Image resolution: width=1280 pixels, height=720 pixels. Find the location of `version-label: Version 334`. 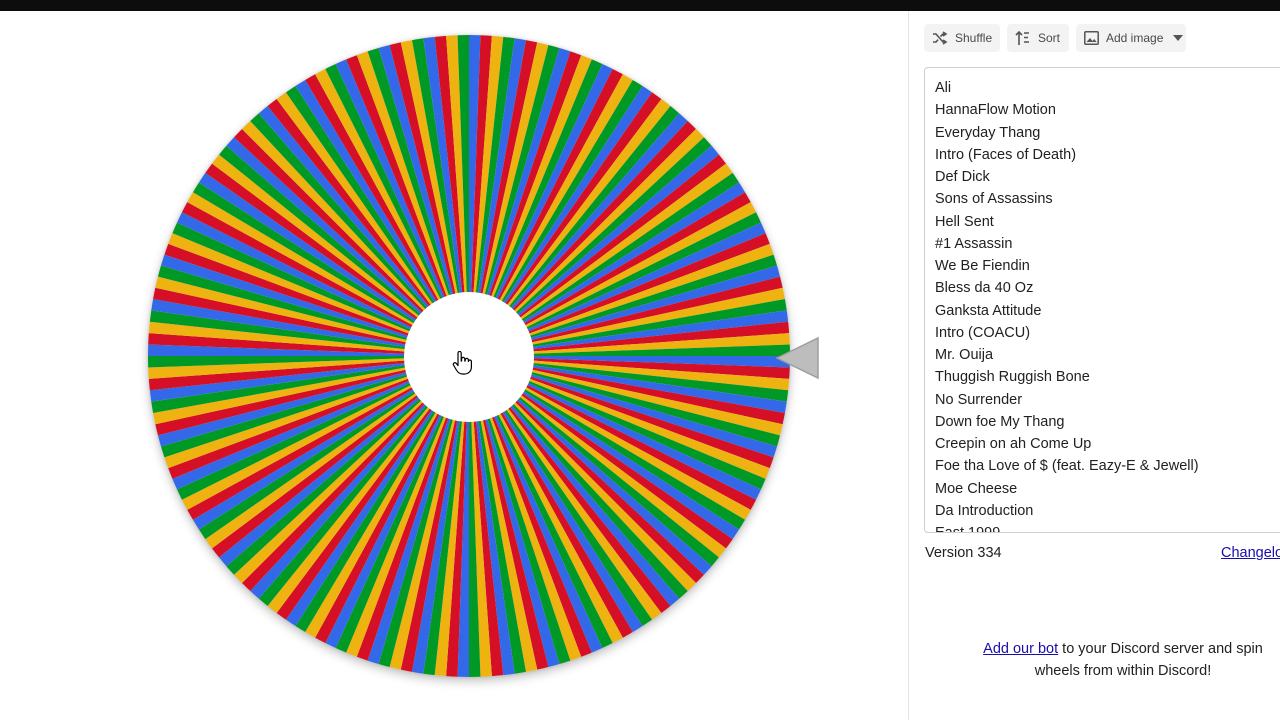

version-label: Version 334 is located at coordinates (963, 553).